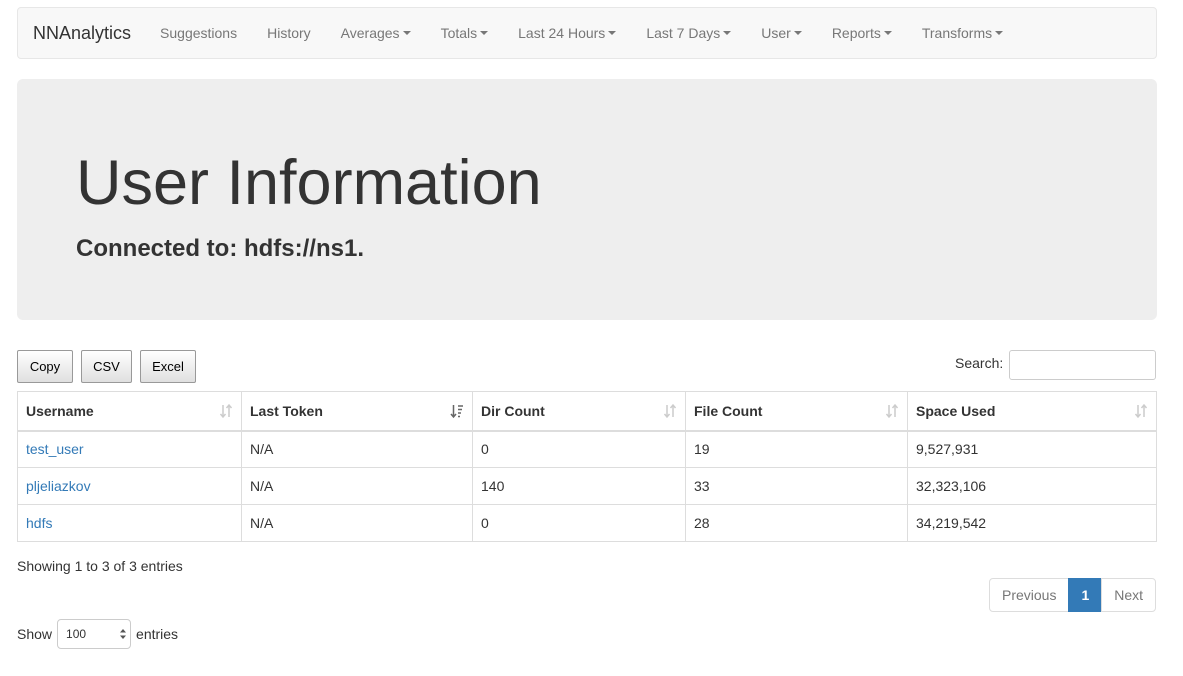 This screenshot has height=676, width=1183. I want to click on username-link: pljeliazkov, so click(58, 486).